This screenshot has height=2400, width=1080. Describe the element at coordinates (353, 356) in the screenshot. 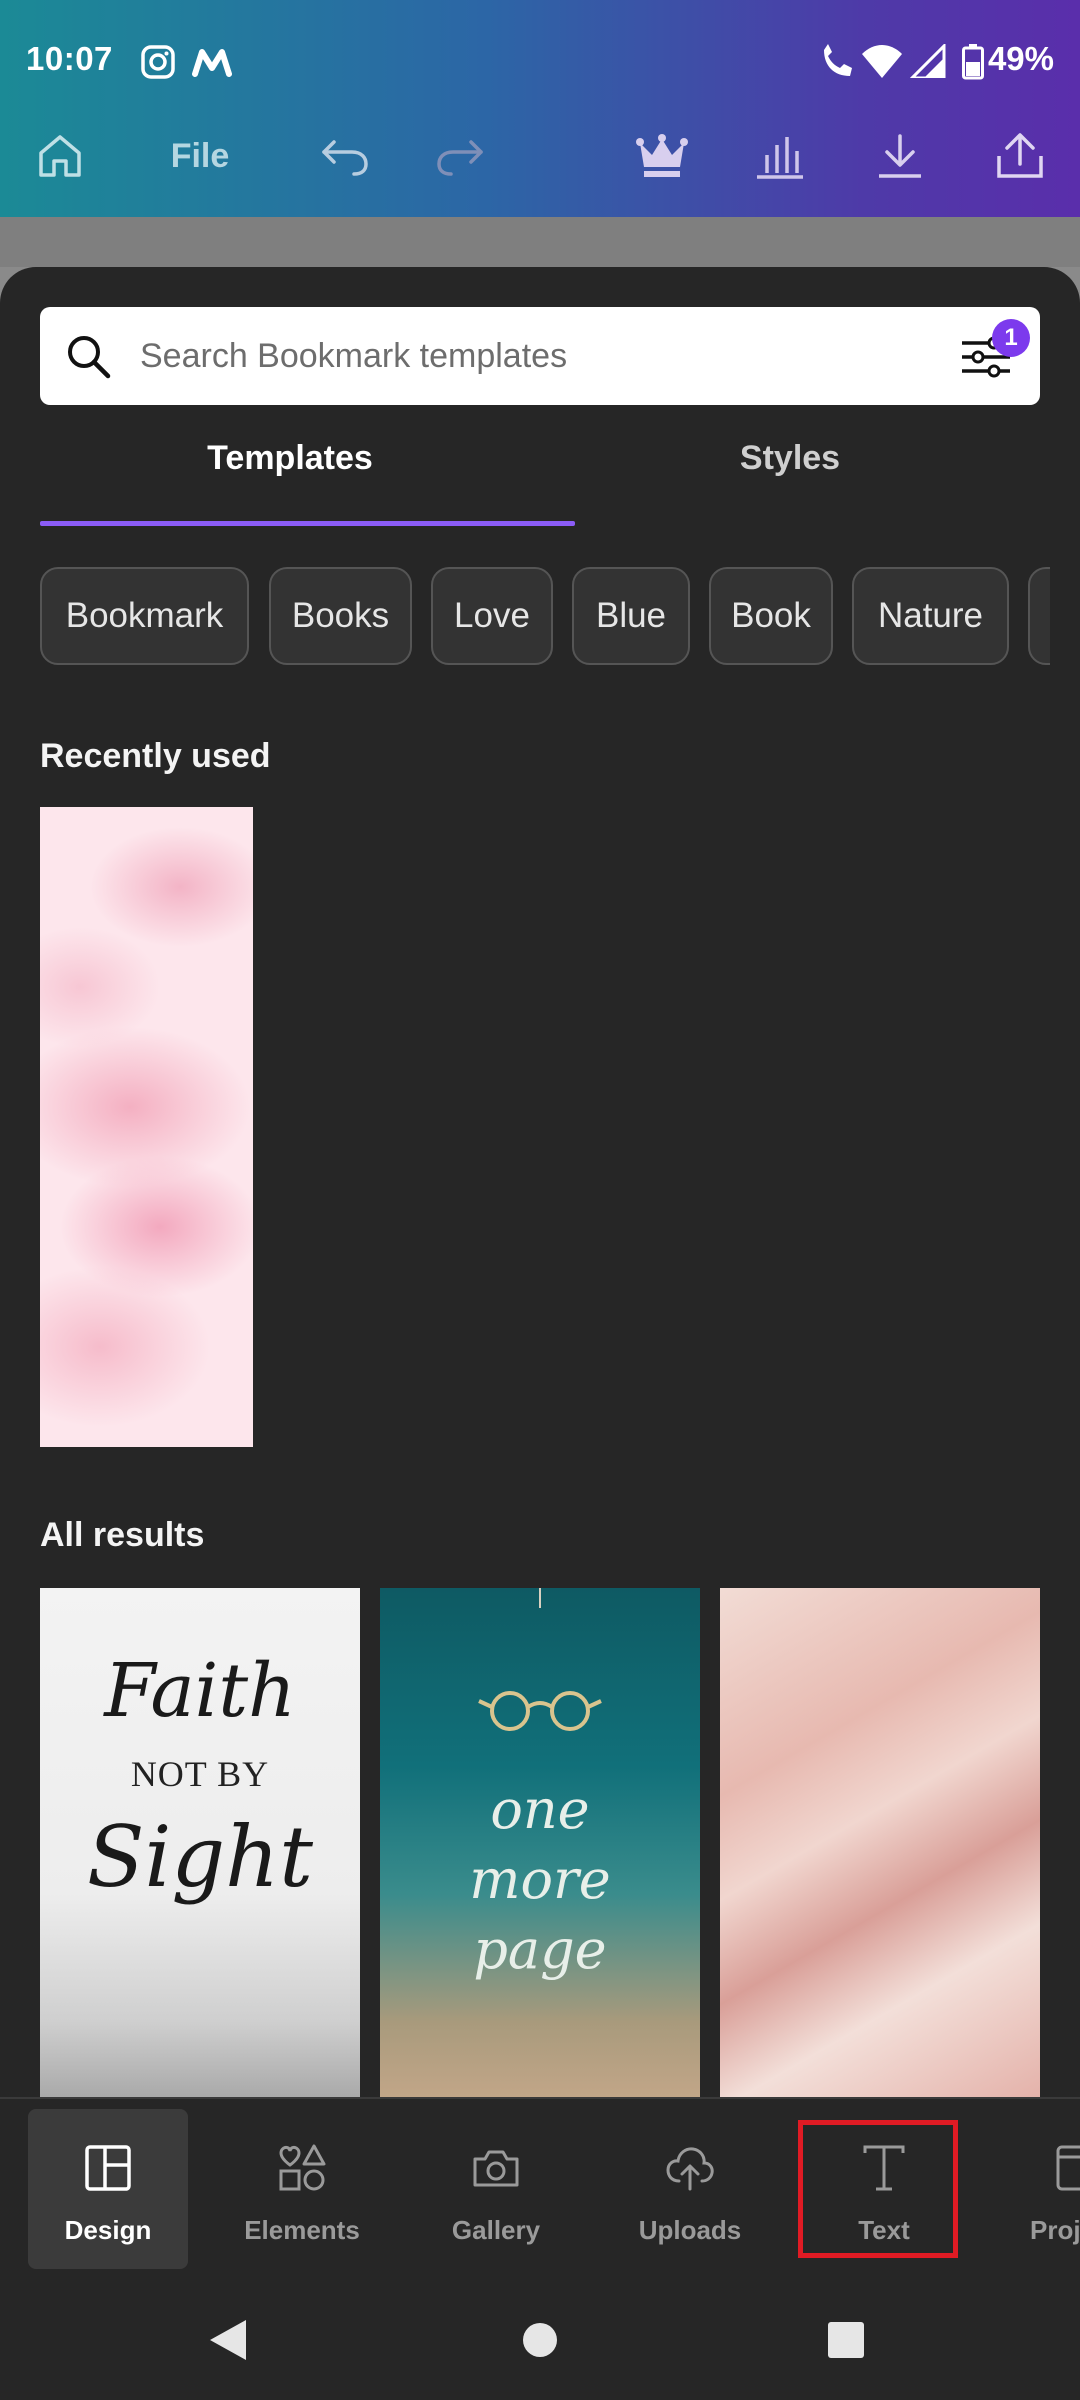

I see `search-input: Search Bookmark templates` at that location.